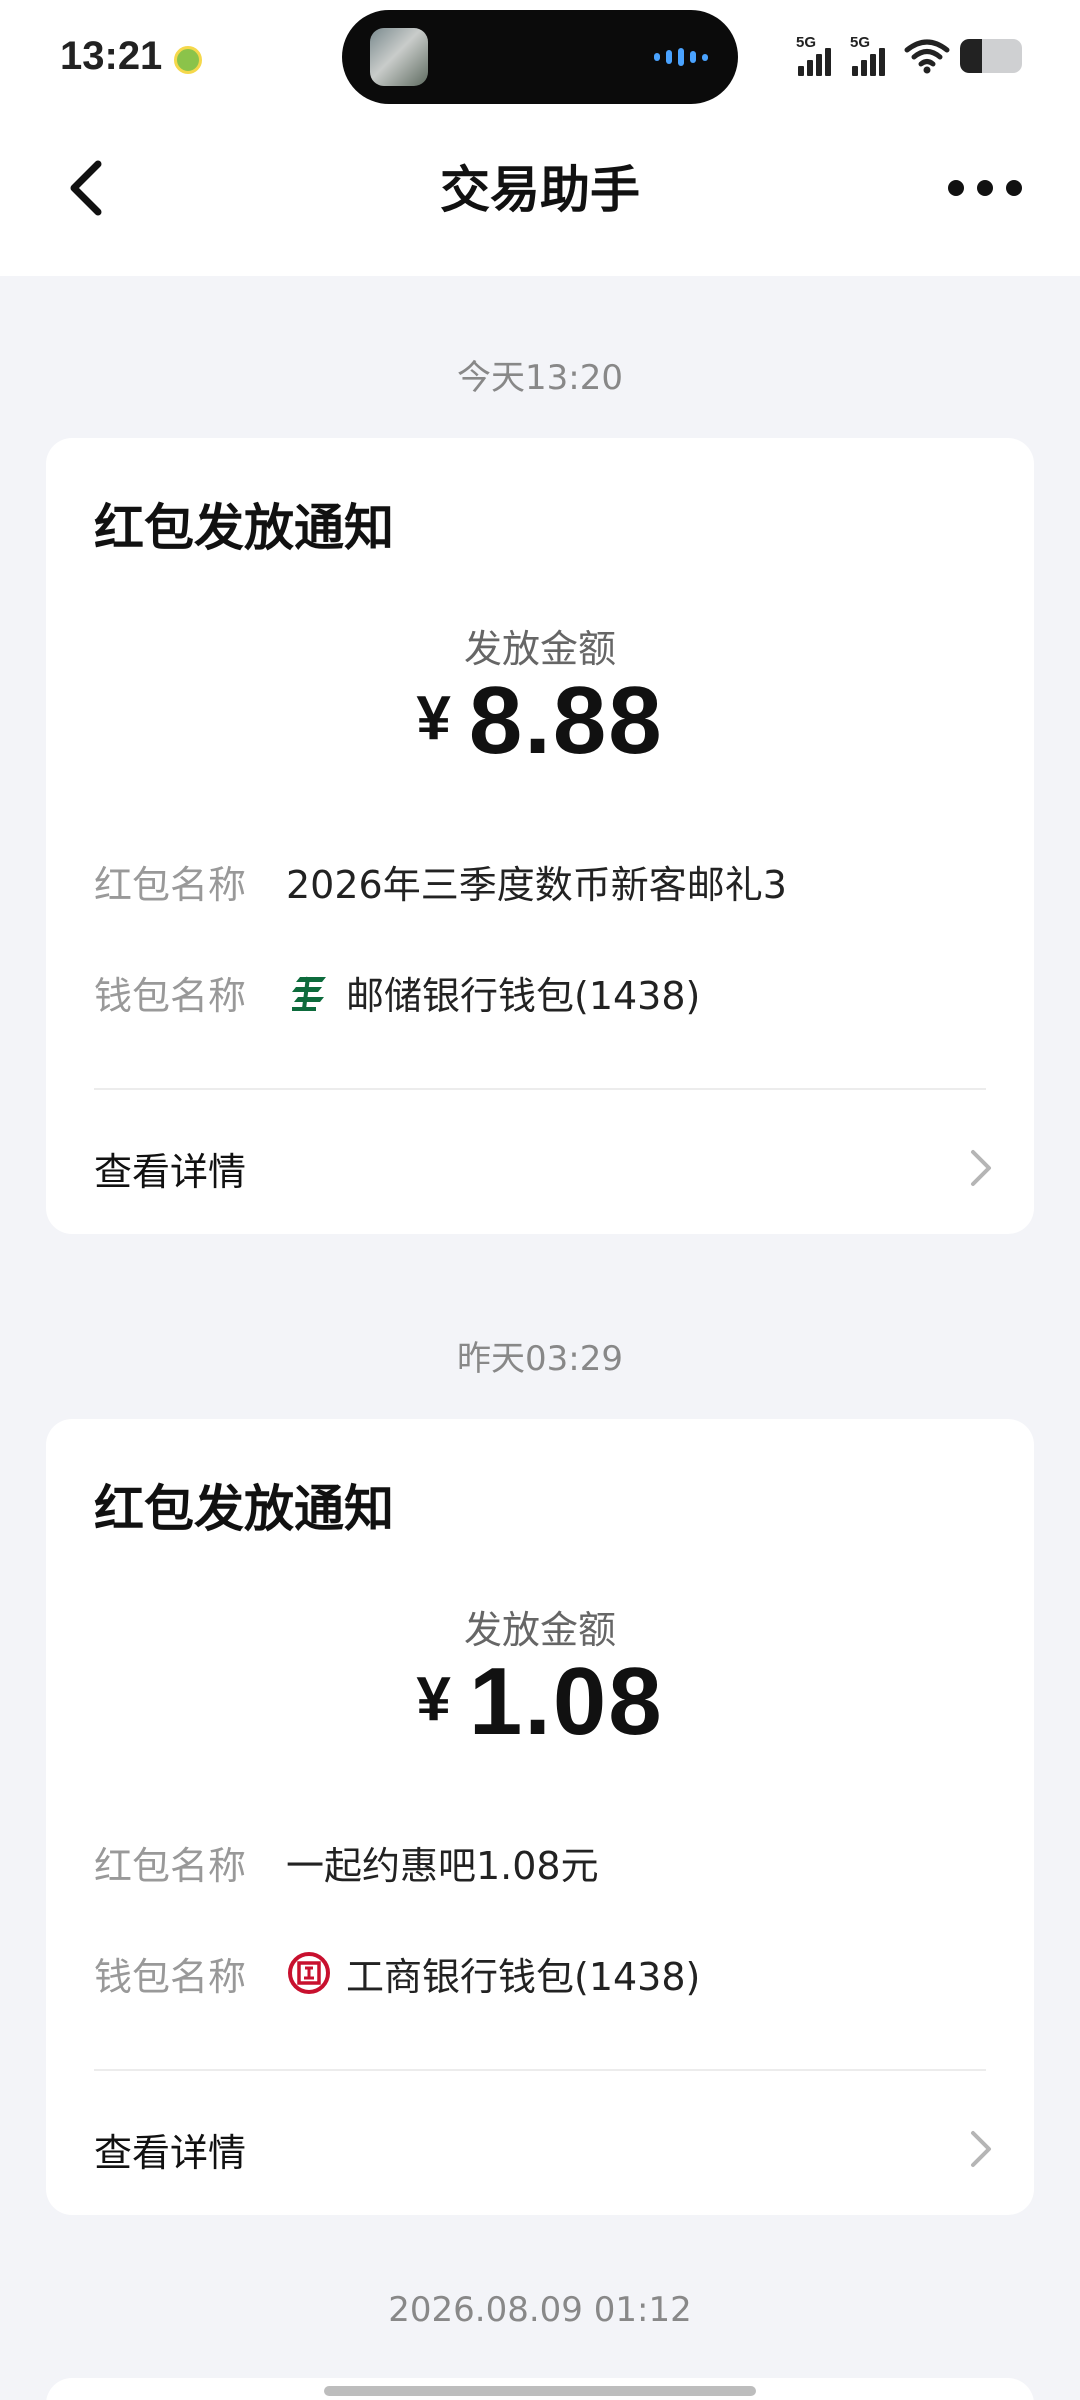  I want to click on redpacket-name-row: 红包名称 一起约惠吧1.08元, so click(544, 1862).